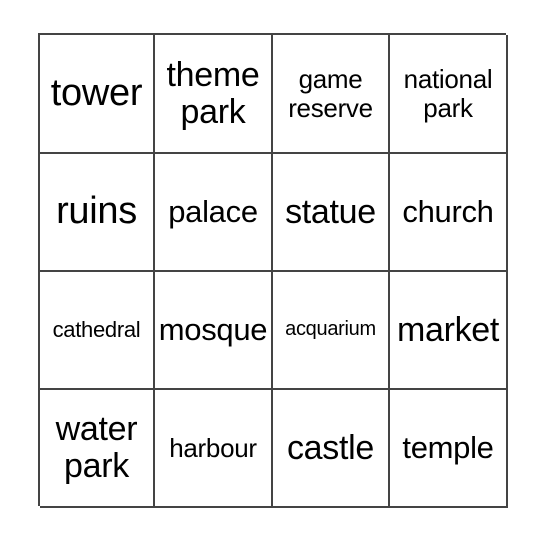  I want to click on bingo-cell: statue, so click(331, 213).